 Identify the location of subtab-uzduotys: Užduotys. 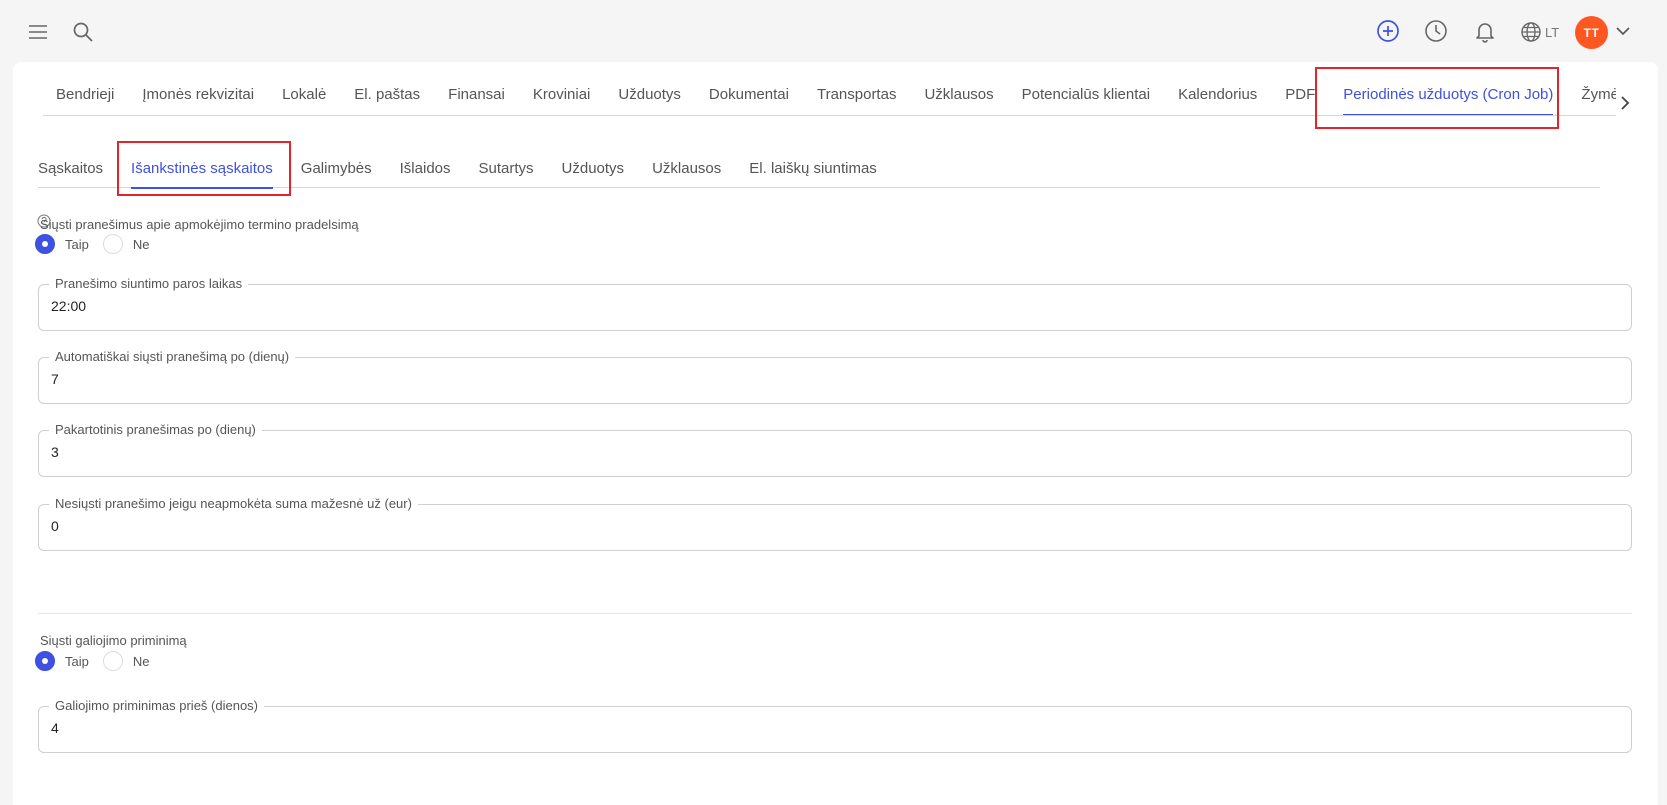
(593, 170).